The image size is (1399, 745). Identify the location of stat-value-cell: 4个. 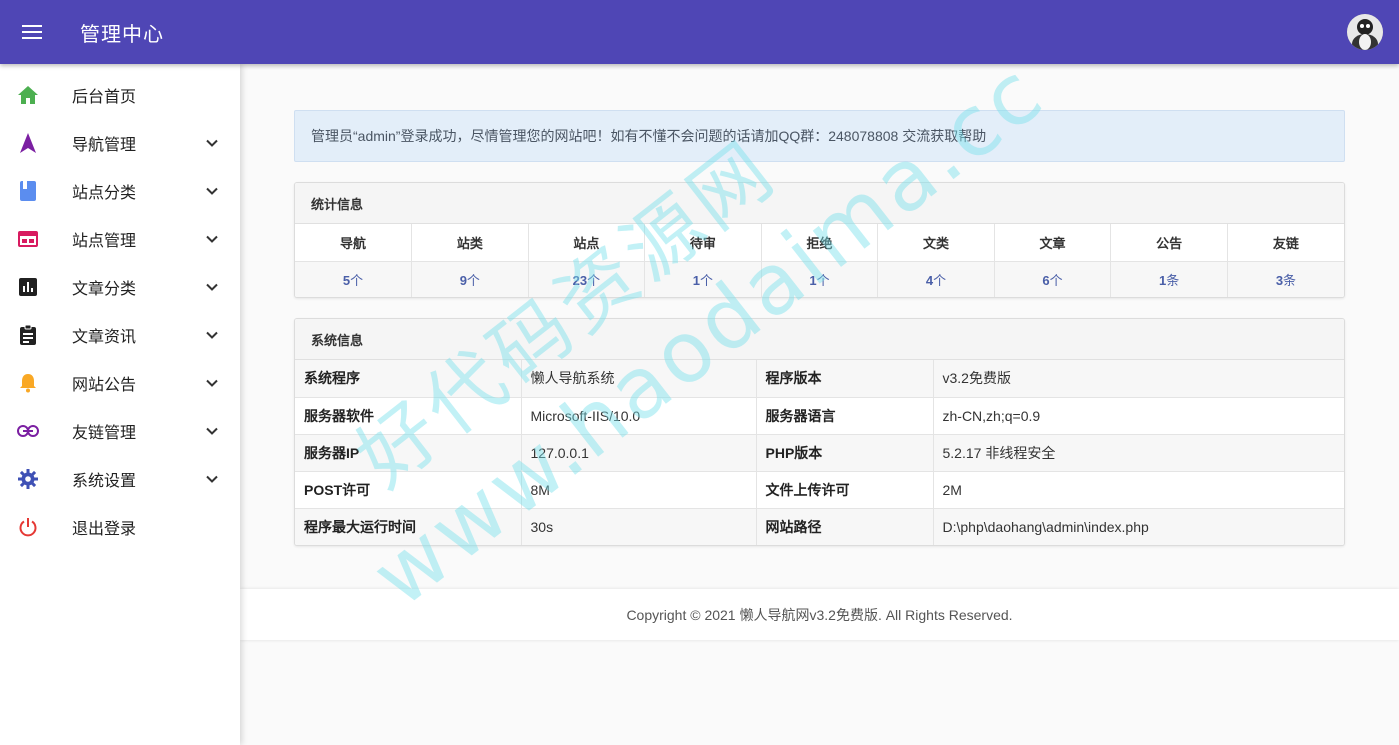
(936, 279).